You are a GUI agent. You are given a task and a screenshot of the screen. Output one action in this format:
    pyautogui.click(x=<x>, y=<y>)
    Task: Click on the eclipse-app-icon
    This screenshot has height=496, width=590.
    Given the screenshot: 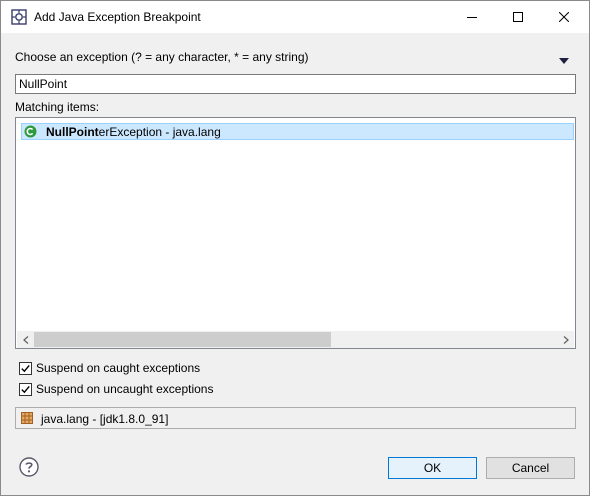 What is the action you would take?
    pyautogui.click(x=19, y=17)
    